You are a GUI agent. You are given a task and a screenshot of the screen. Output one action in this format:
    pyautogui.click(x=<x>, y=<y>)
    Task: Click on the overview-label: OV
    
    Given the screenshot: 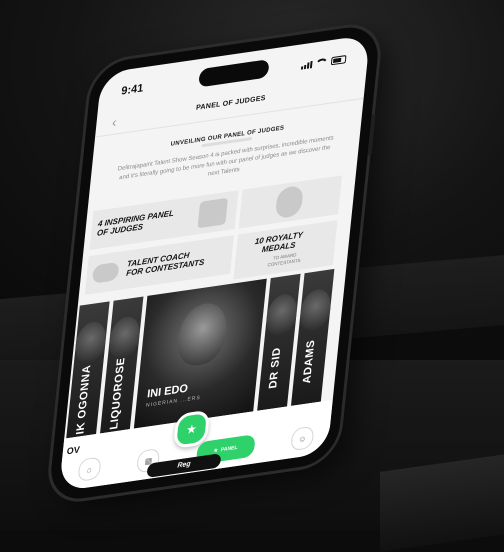 What is the action you would take?
    pyautogui.click(x=73, y=450)
    